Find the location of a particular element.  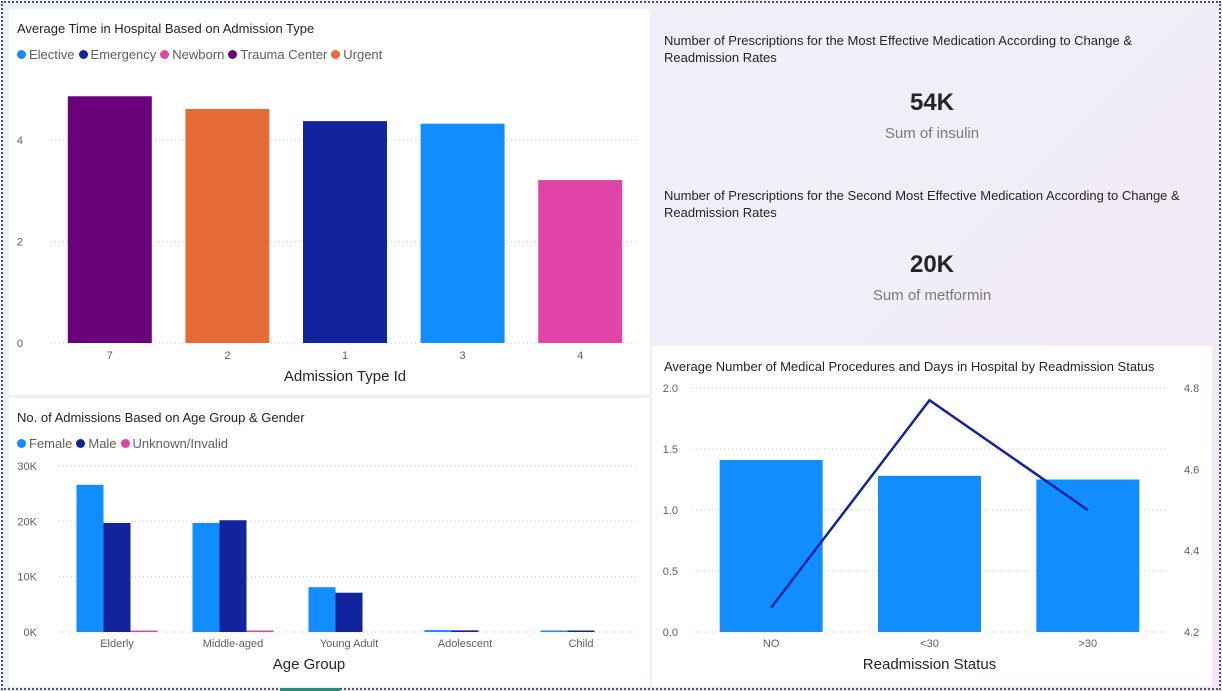

y-tick-label: 4 is located at coordinates (20, 141).